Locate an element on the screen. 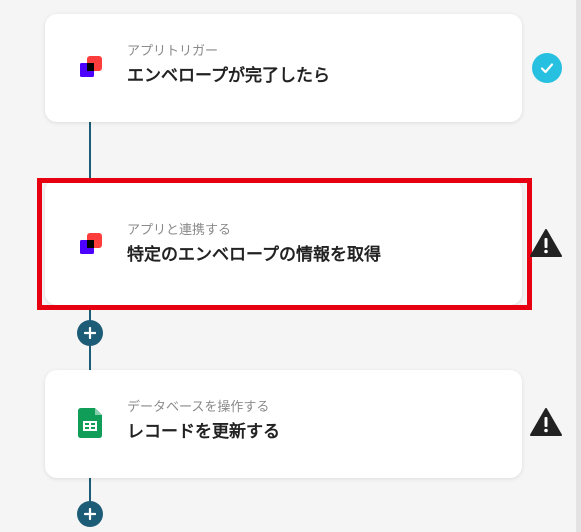 The image size is (581, 532). step-category: アプリトリガー is located at coordinates (173, 51).